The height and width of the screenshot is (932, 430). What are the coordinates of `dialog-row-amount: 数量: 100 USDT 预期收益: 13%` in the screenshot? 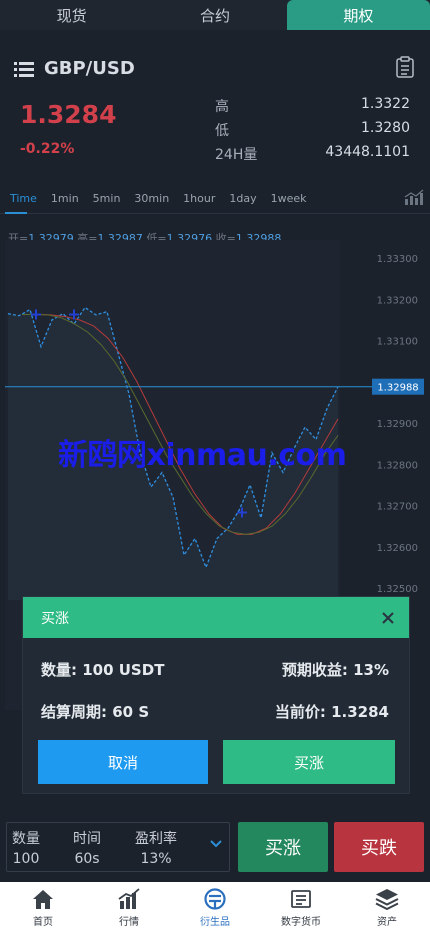 It's located at (215, 669).